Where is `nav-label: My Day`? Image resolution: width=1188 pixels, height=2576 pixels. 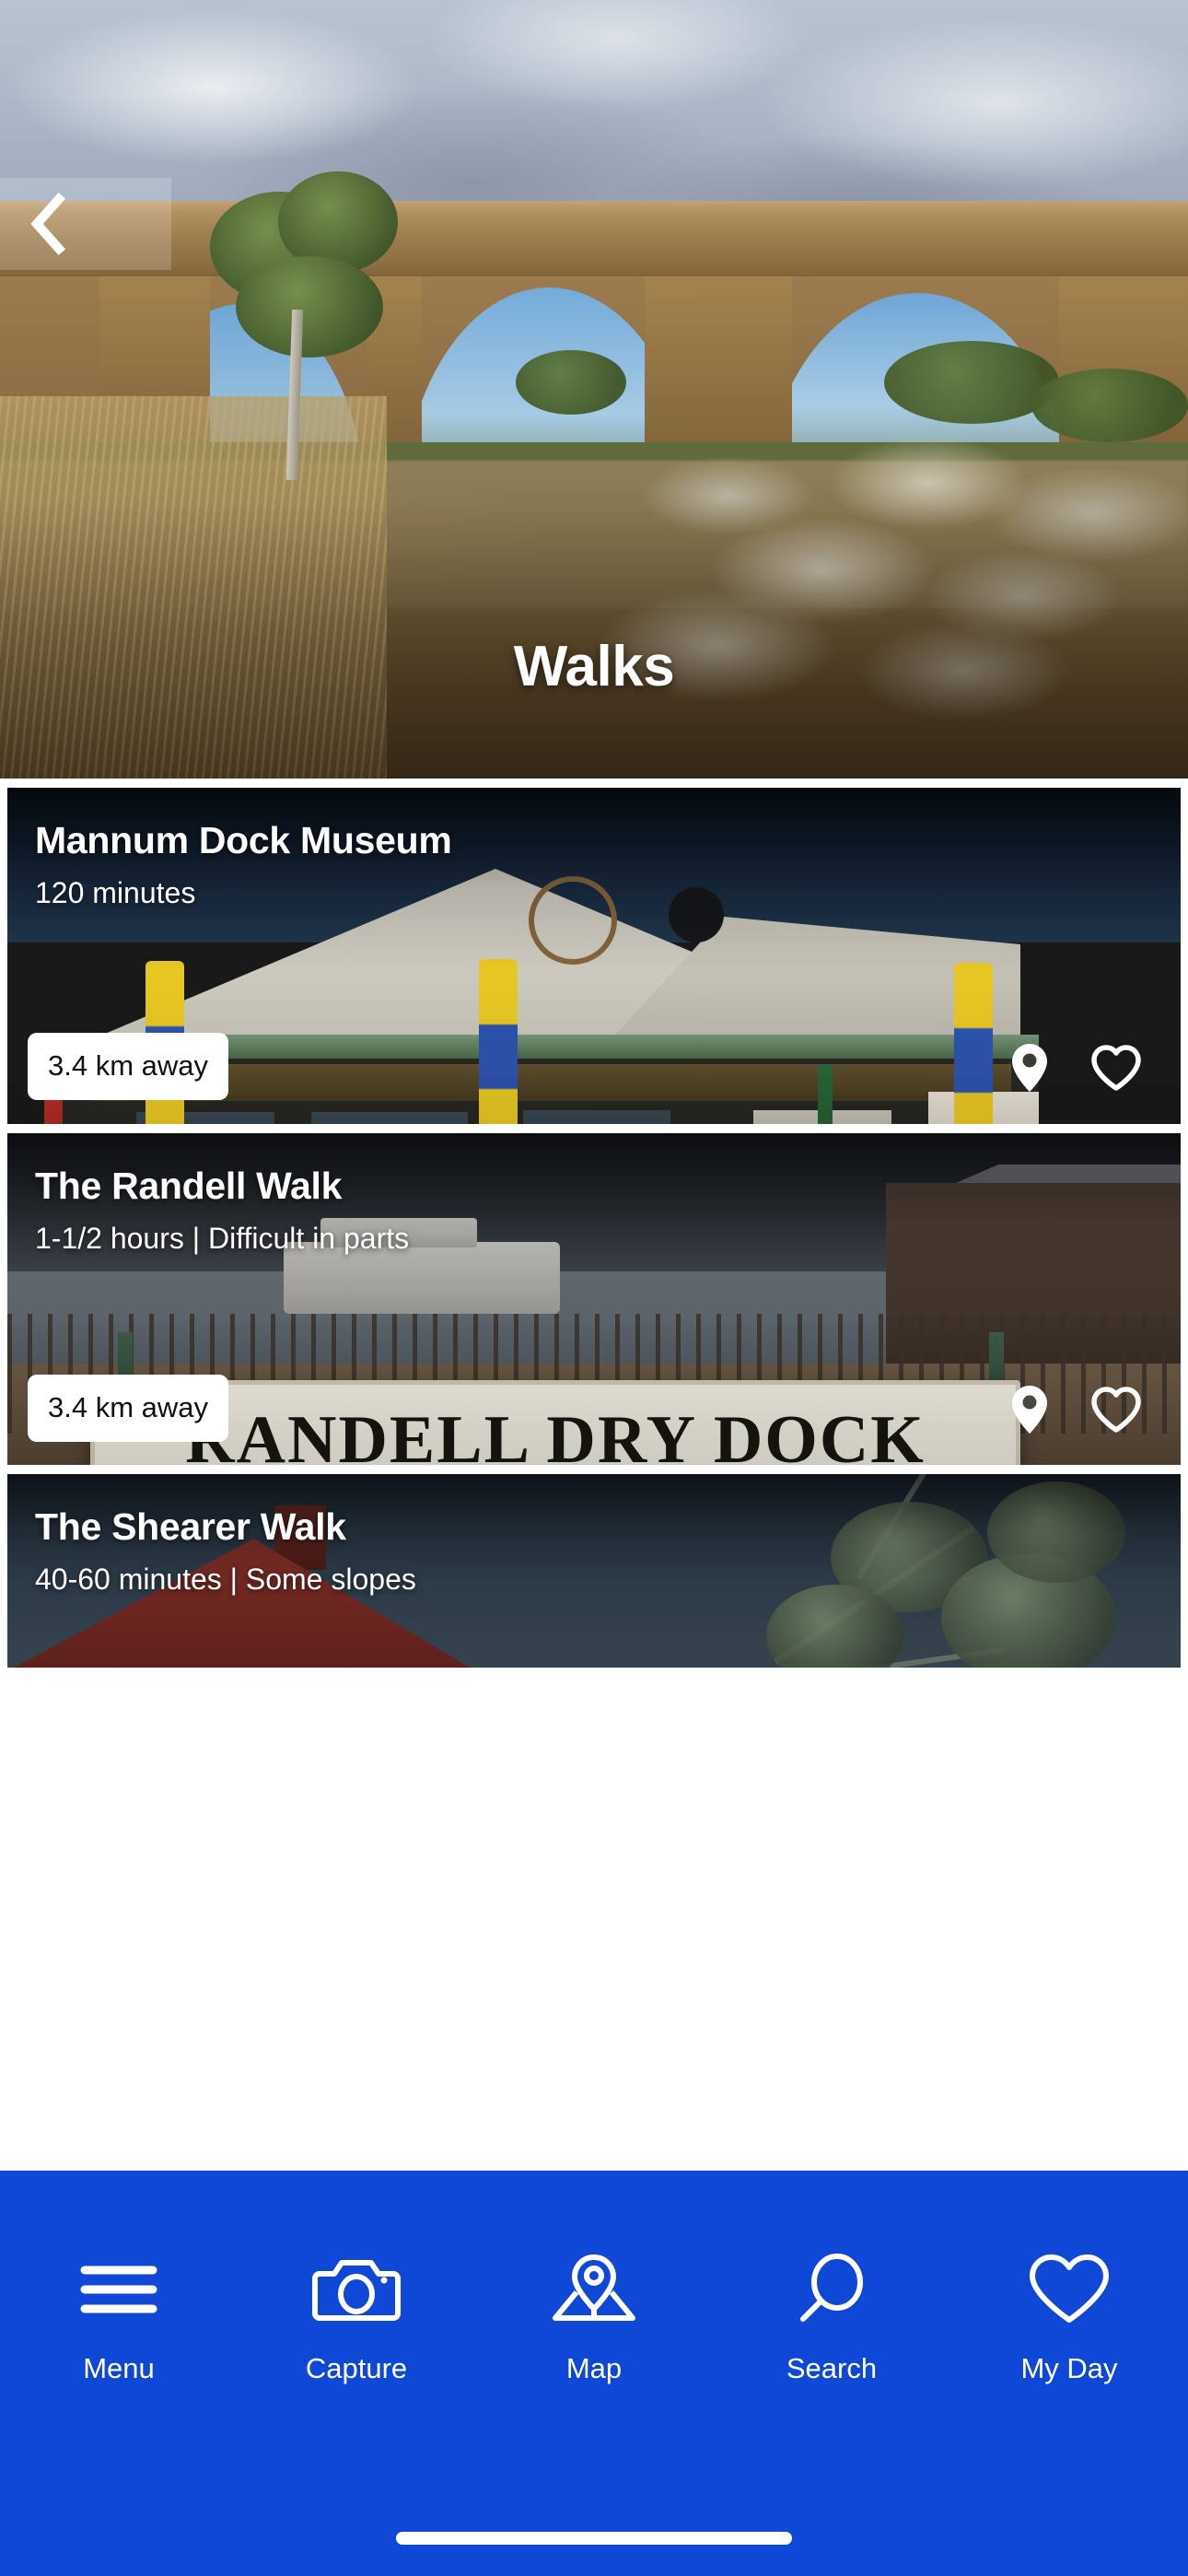 nav-label: My Day is located at coordinates (1069, 2368).